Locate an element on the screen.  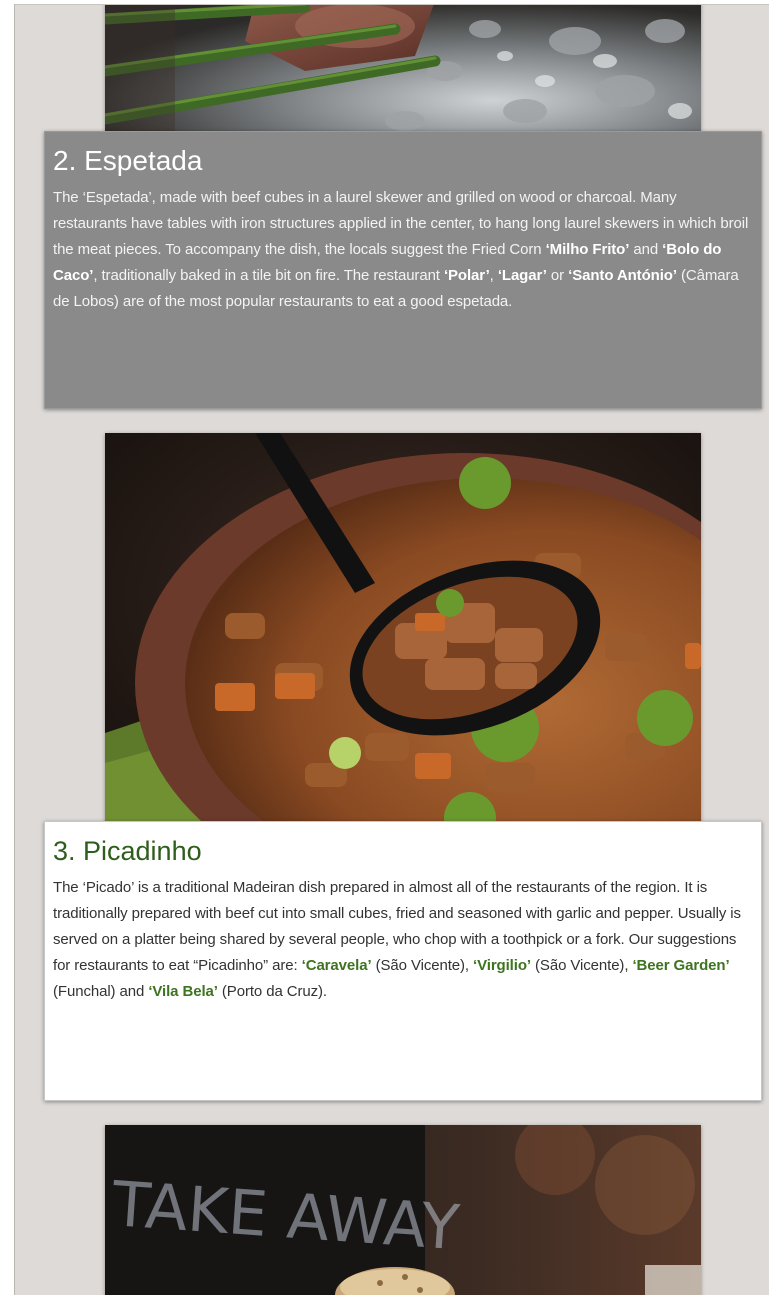
takeaway-photo: TAKE AWAY is located at coordinates (403, 1210).